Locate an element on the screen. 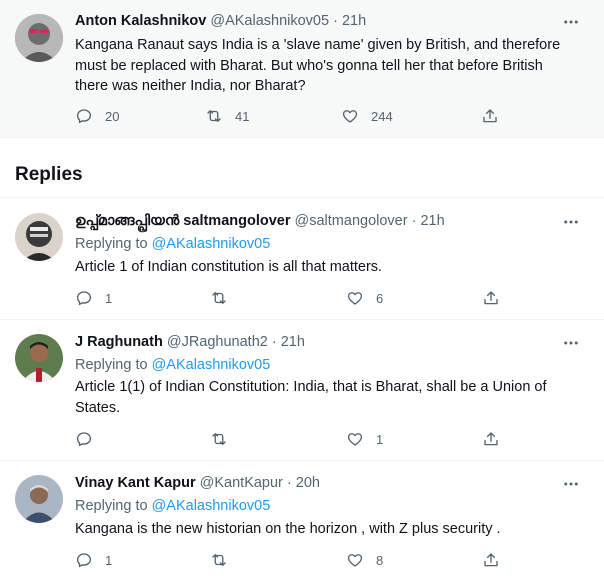 The image size is (604, 586). like-button: 8 is located at coordinates (364, 560).